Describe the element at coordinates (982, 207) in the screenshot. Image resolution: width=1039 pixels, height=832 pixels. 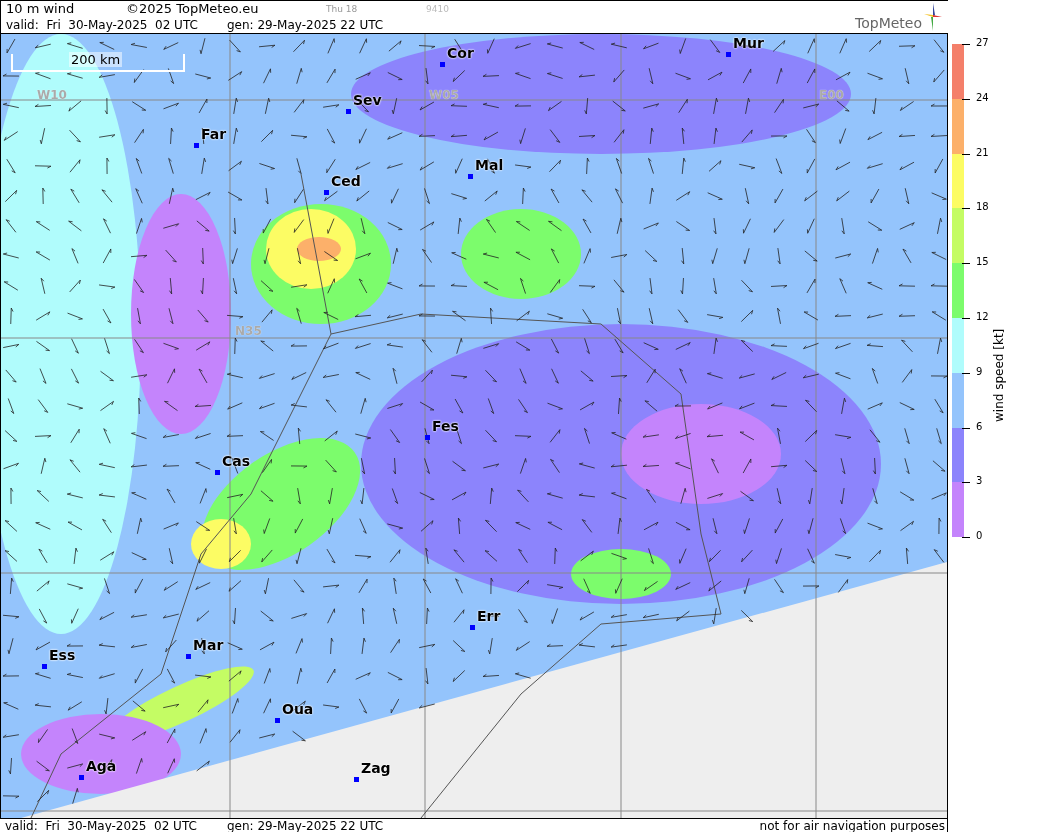
I see `scale-tick-label: 18` at that location.